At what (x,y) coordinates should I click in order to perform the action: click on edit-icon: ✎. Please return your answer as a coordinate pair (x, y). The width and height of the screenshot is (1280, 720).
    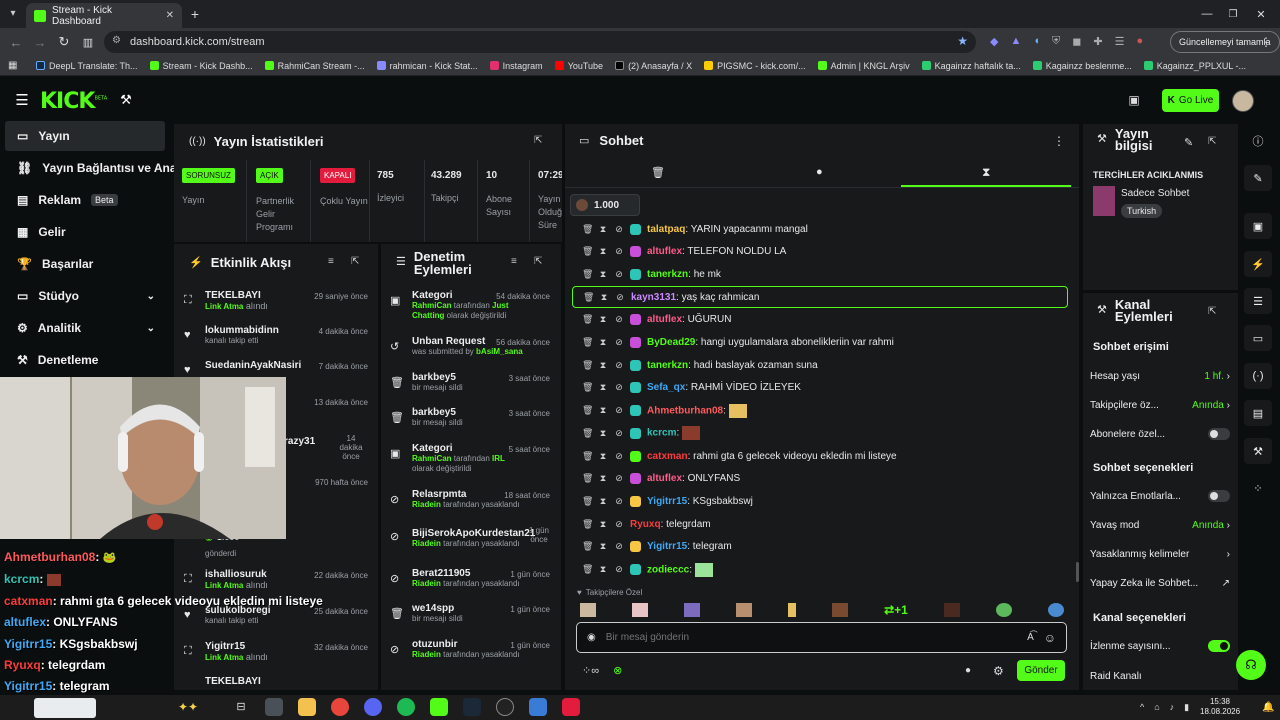
    Looking at the image, I should click on (1258, 178).